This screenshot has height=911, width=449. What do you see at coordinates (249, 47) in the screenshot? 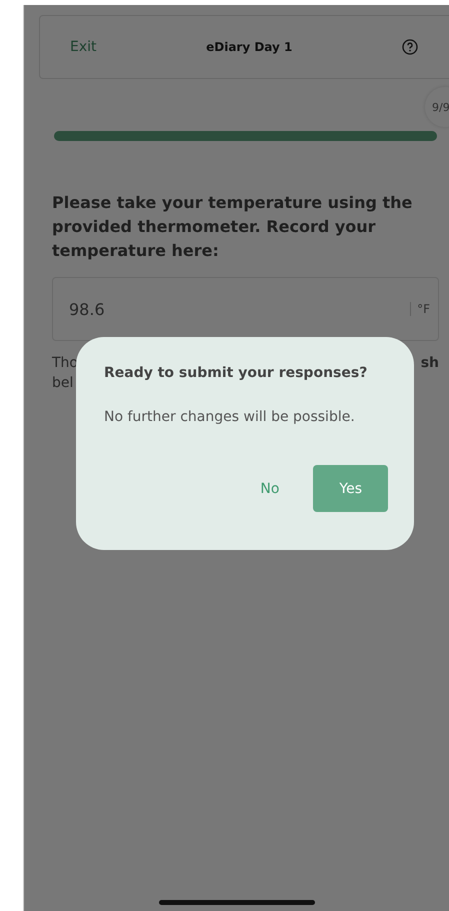
I see `diary-title: eDiary Day 1` at bounding box center [249, 47].